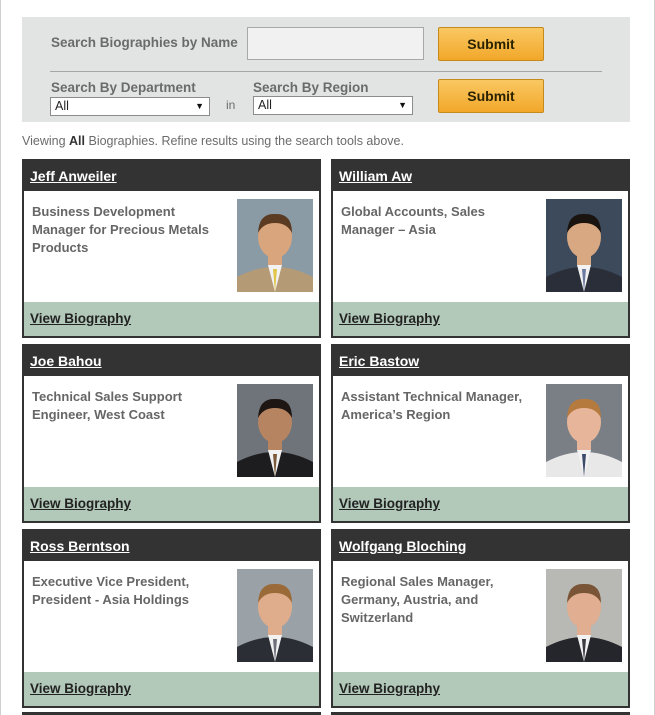  I want to click on viewing-scope: All, so click(77, 141).